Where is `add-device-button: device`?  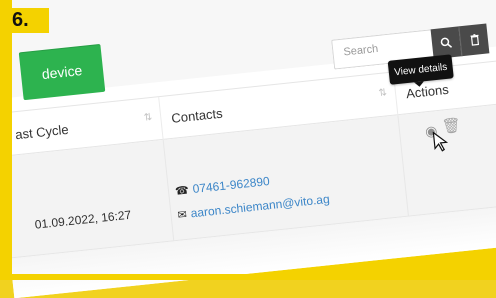
add-device-button: device is located at coordinates (62, 72).